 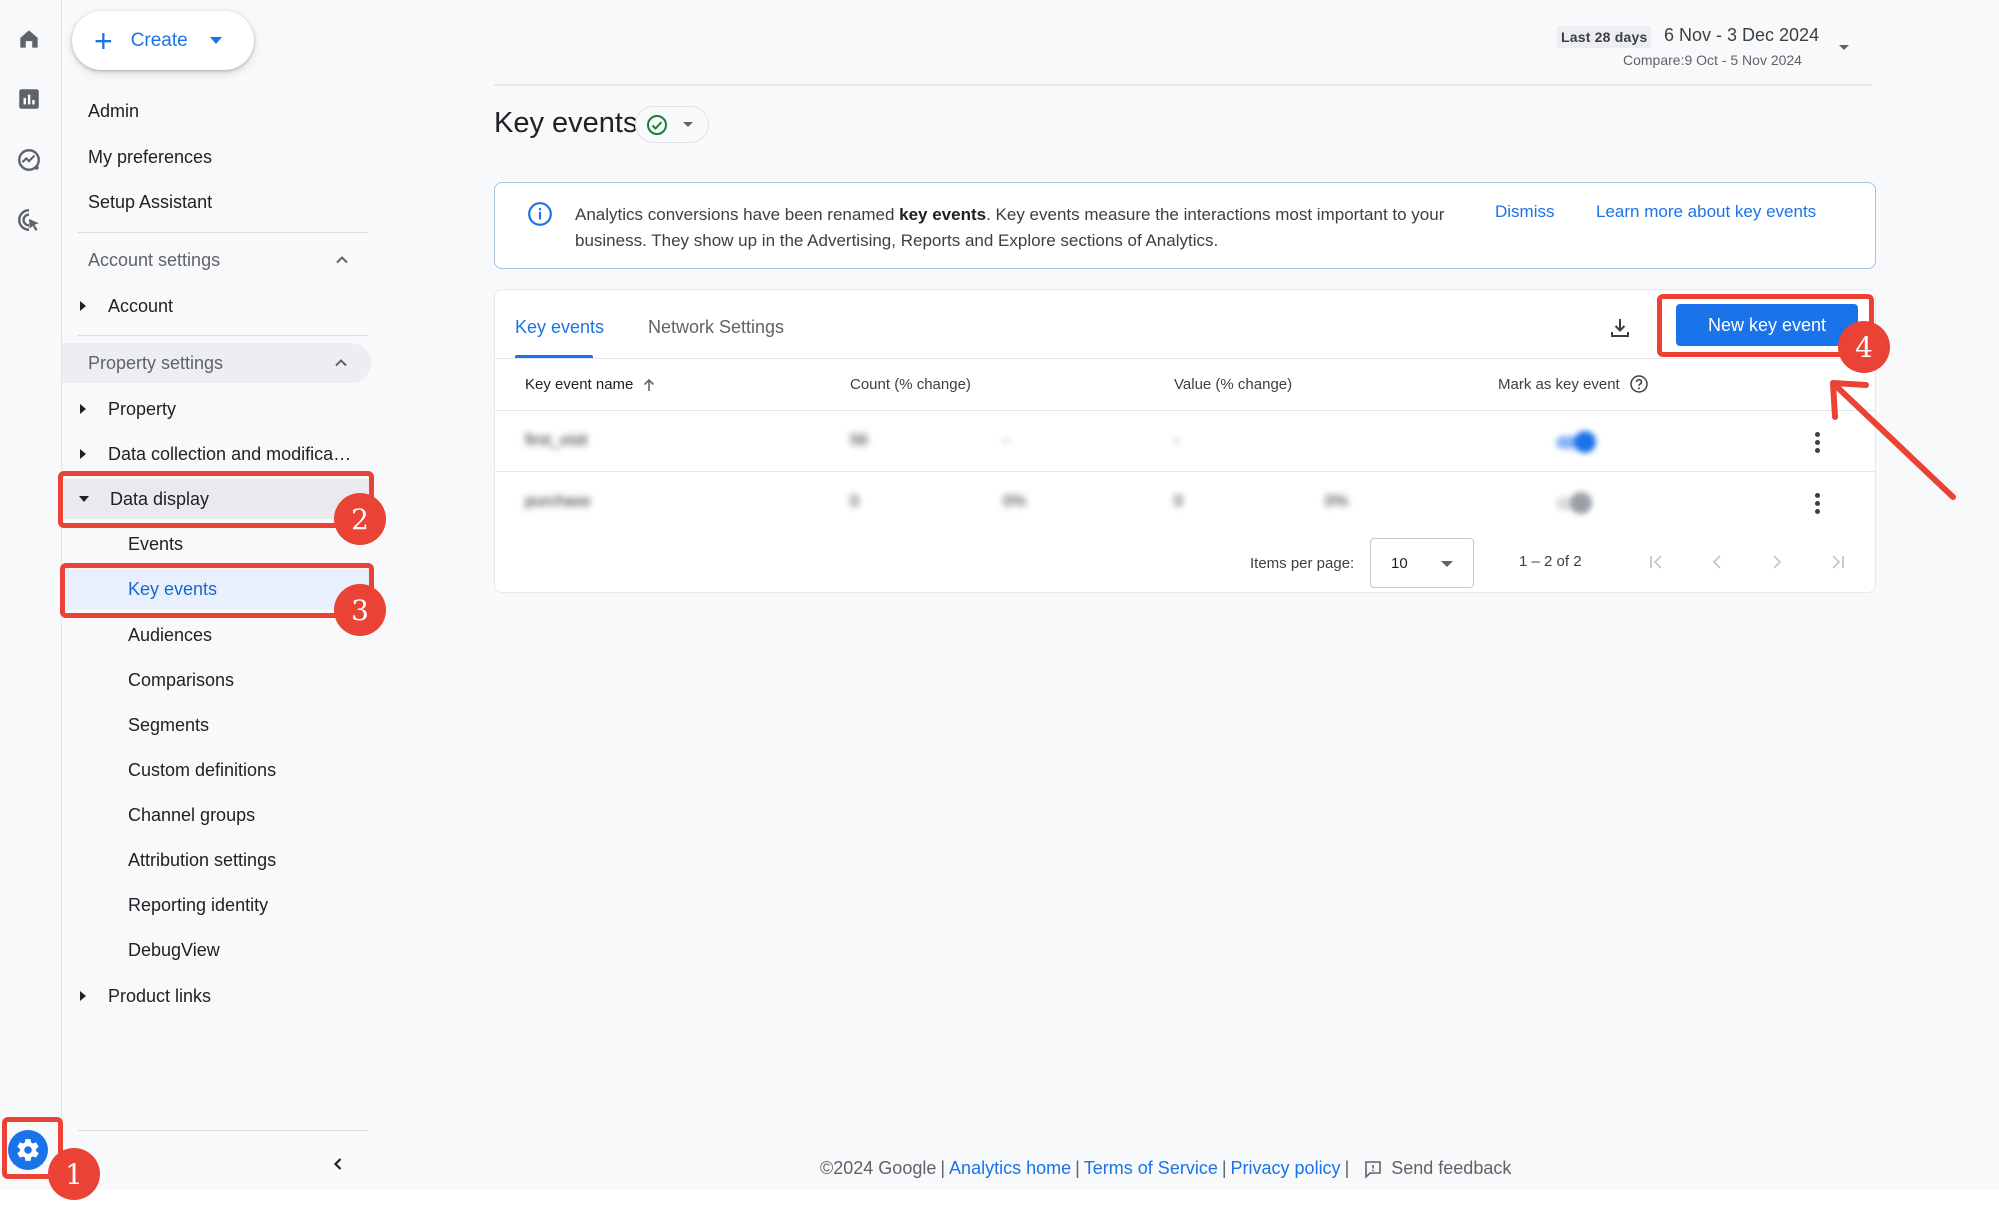 What do you see at coordinates (156, 543) in the screenshot?
I see `sidebar-item-label: Events` at bounding box center [156, 543].